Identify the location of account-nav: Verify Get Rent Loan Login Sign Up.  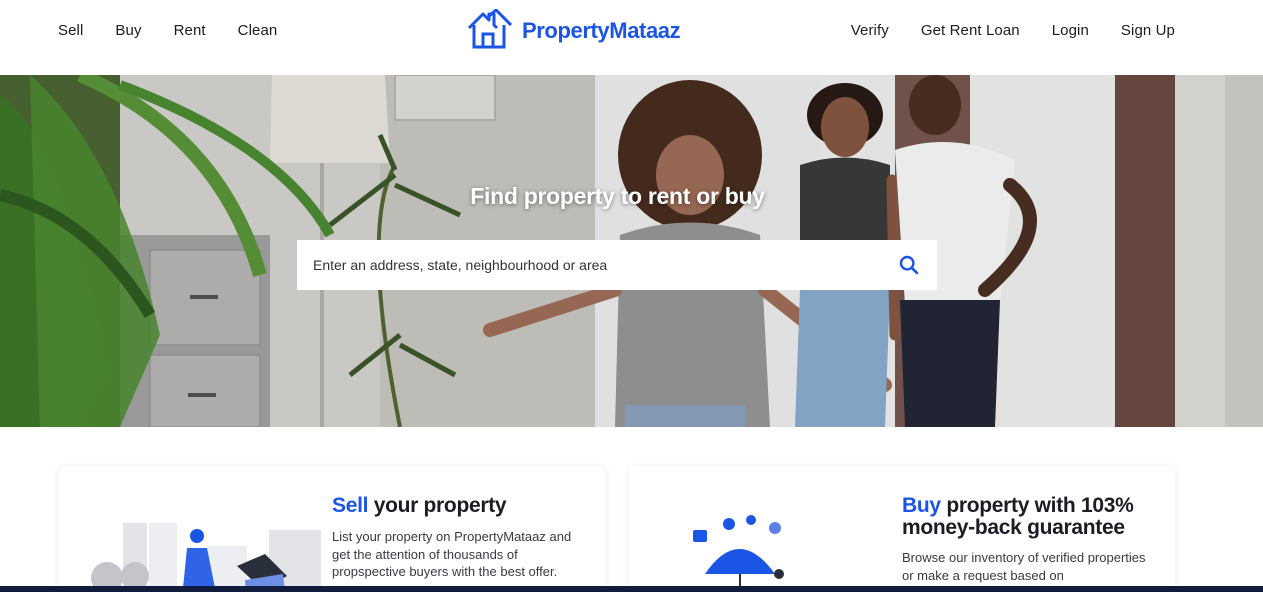
(1013, 30).